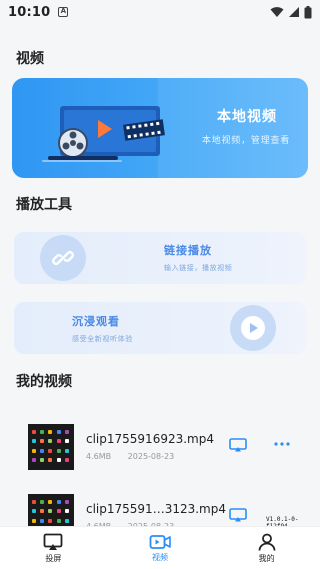 Image resolution: width=320 pixels, height=569 pixels. I want to click on video-name: clip1755916923.mp4, so click(150, 439).